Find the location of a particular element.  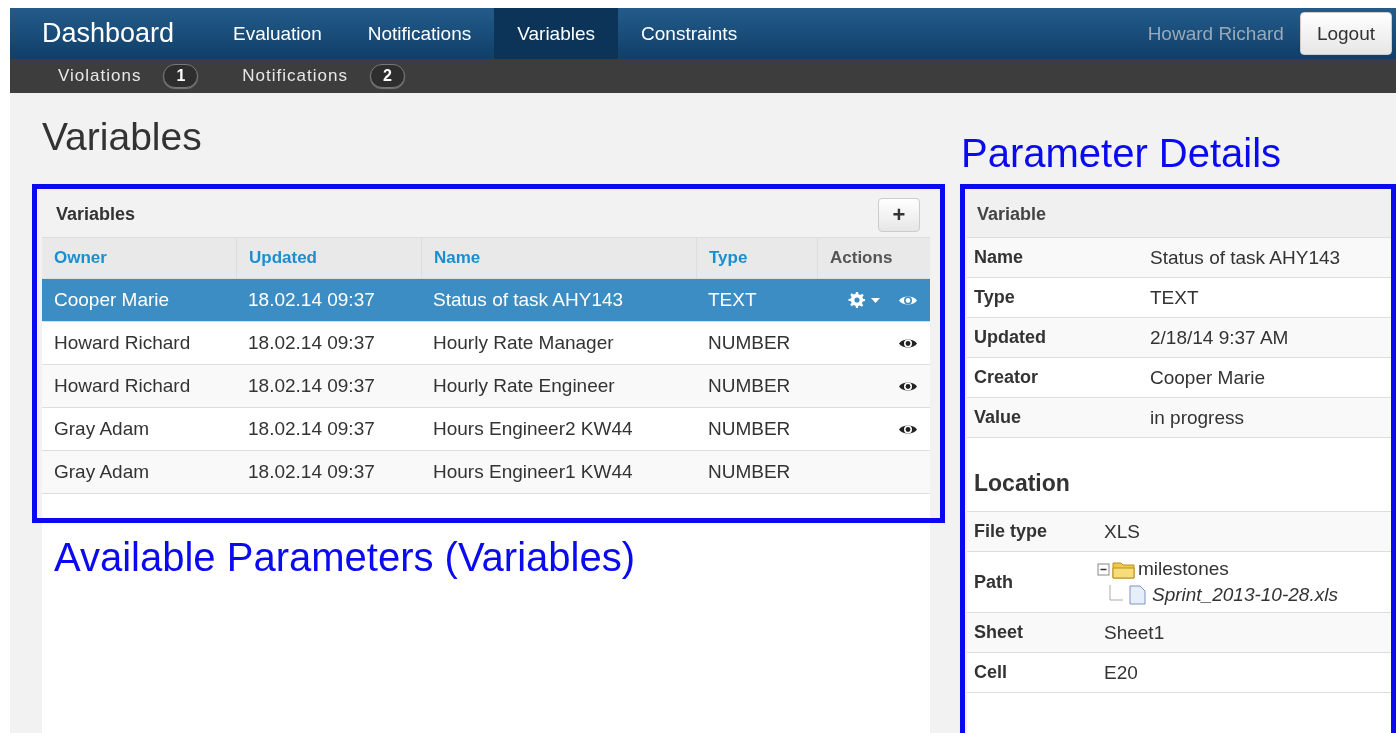

table-cell-text: Cooper Marie is located at coordinates (112, 300).